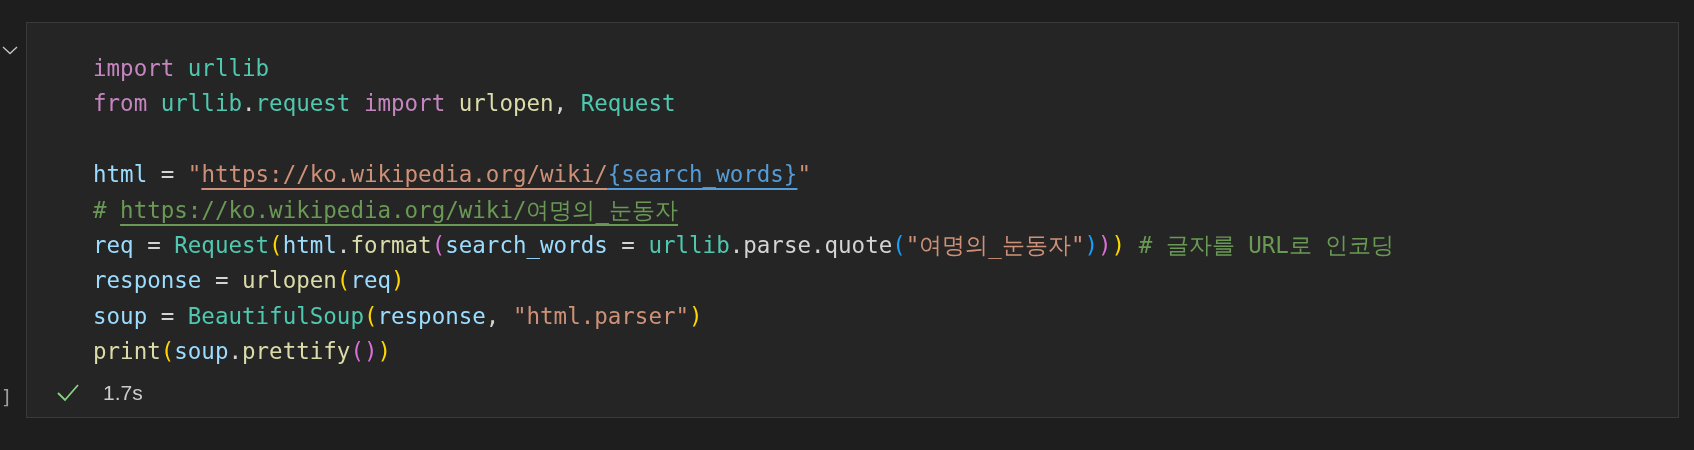  I want to click on execution-count: ], so click(6, 397).